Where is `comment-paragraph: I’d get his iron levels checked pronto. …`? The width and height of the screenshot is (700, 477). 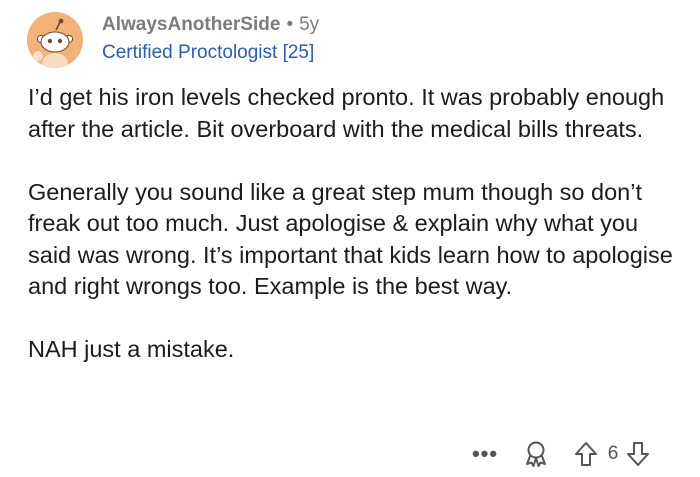 comment-paragraph: I’d get his iron levels checked pronto. … is located at coordinates (346, 113).